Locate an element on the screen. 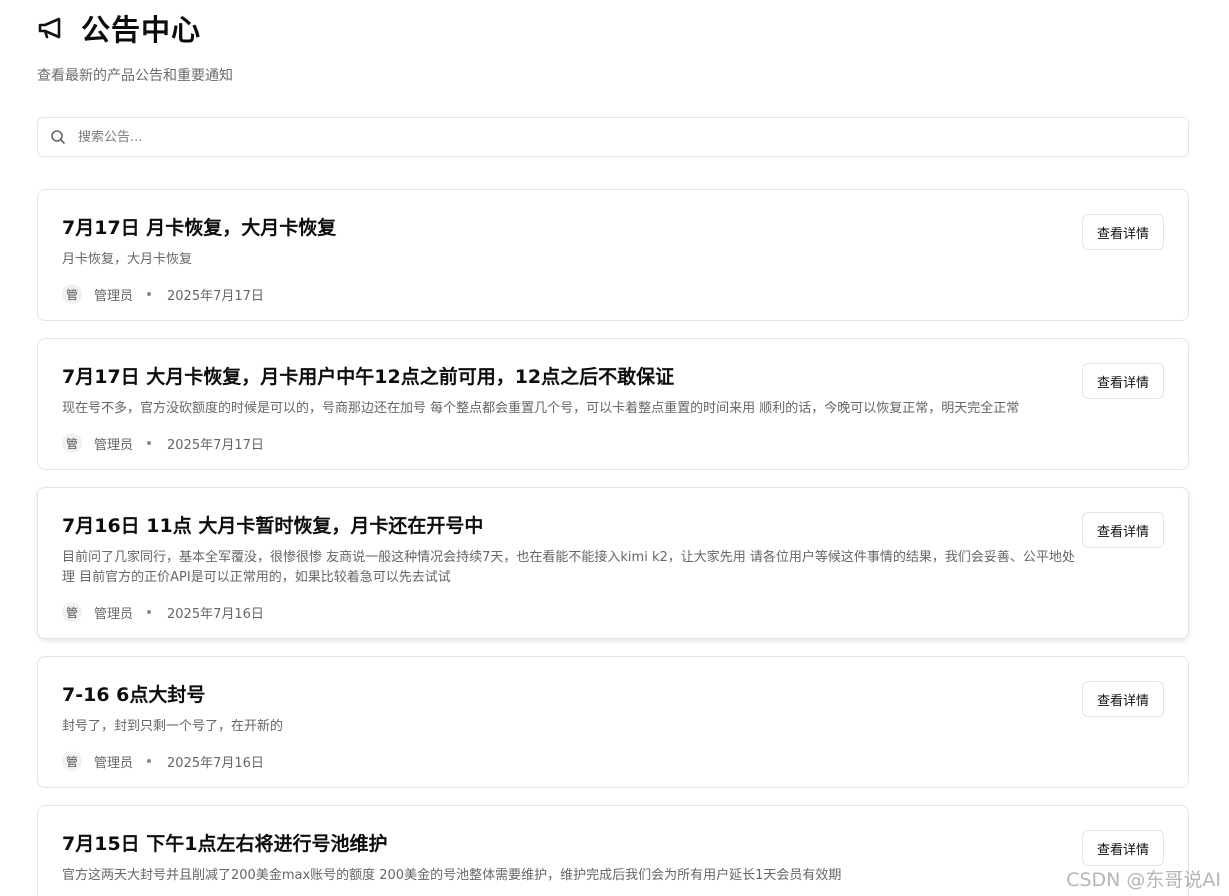 This screenshot has height=896, width=1229. announcement-title: 7月17日 大月卡恢复，月卡用户中午12点之前可用，12点之后不敢保证 is located at coordinates (570, 377).